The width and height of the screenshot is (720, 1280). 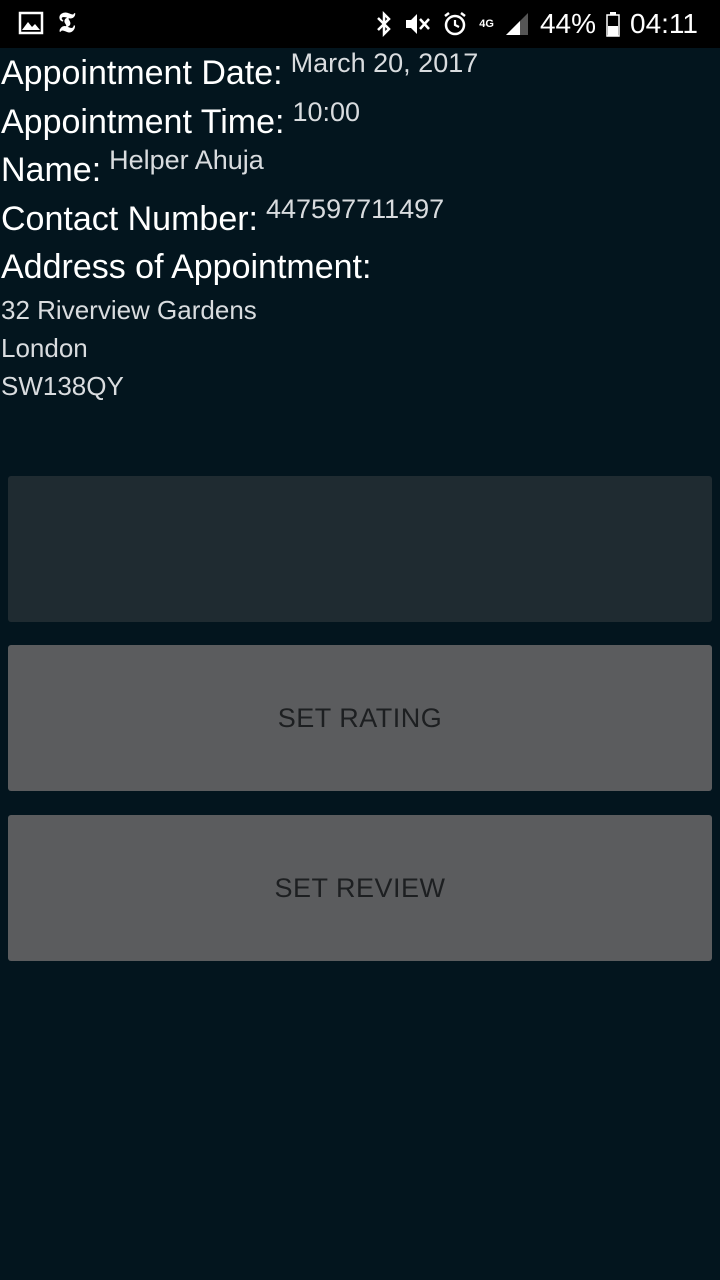 I want to click on battery-icon, so click(x=613, y=24).